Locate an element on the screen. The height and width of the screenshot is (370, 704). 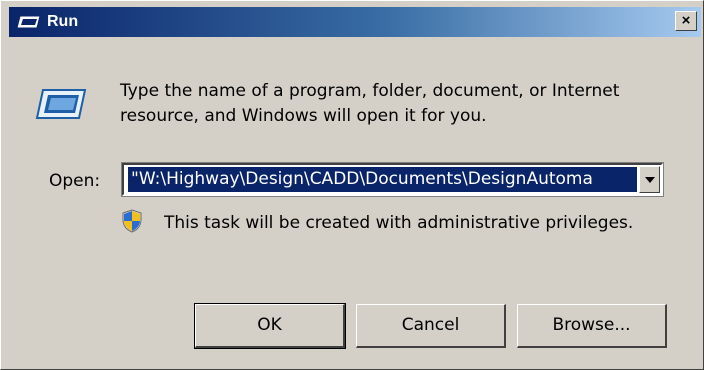
chevron-down-icon is located at coordinates (649, 179).